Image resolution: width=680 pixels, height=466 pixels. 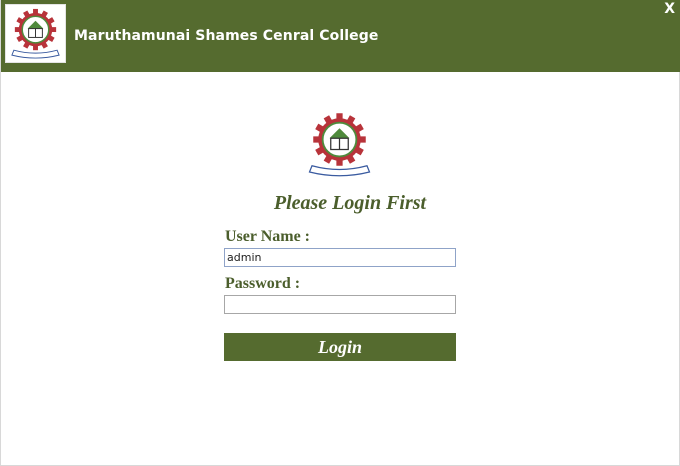 What do you see at coordinates (263, 283) in the screenshot?
I see `password-label: Password :` at bounding box center [263, 283].